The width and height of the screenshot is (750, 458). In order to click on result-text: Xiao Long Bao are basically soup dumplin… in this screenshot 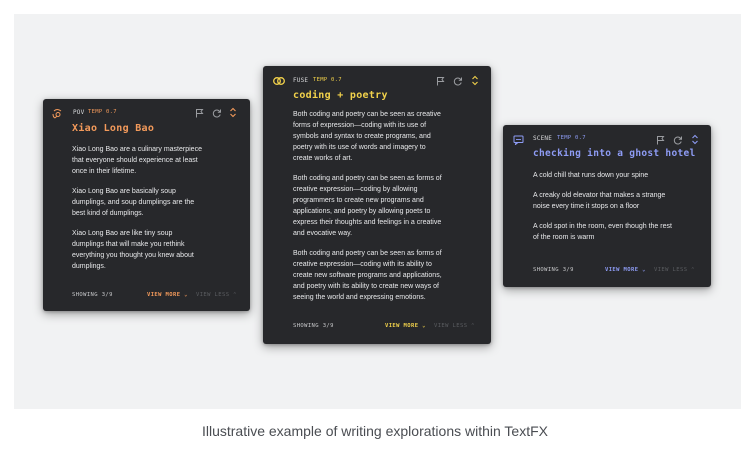, I will do `click(133, 202)`.